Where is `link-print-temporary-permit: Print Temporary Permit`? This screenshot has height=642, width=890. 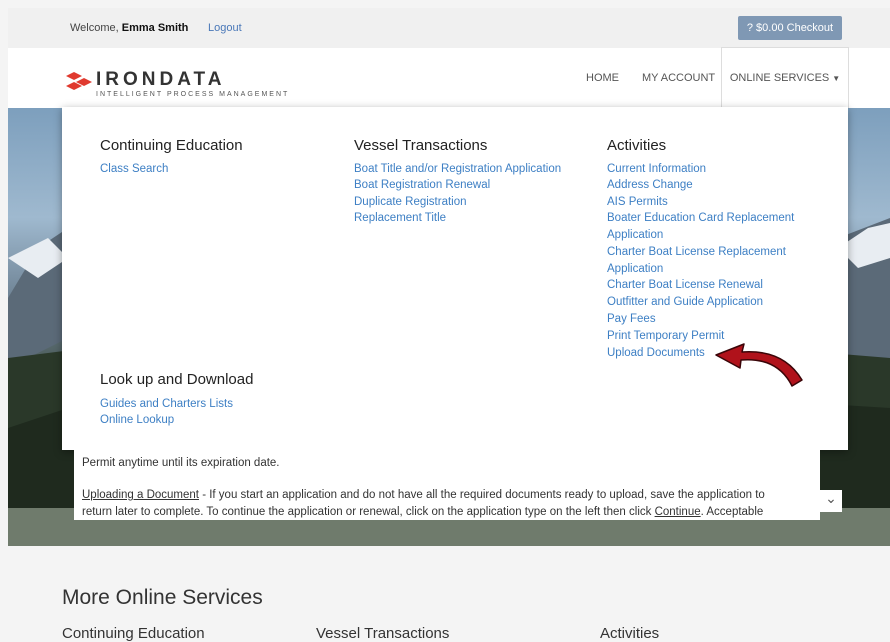 link-print-temporary-permit: Print Temporary Permit is located at coordinates (665, 336).